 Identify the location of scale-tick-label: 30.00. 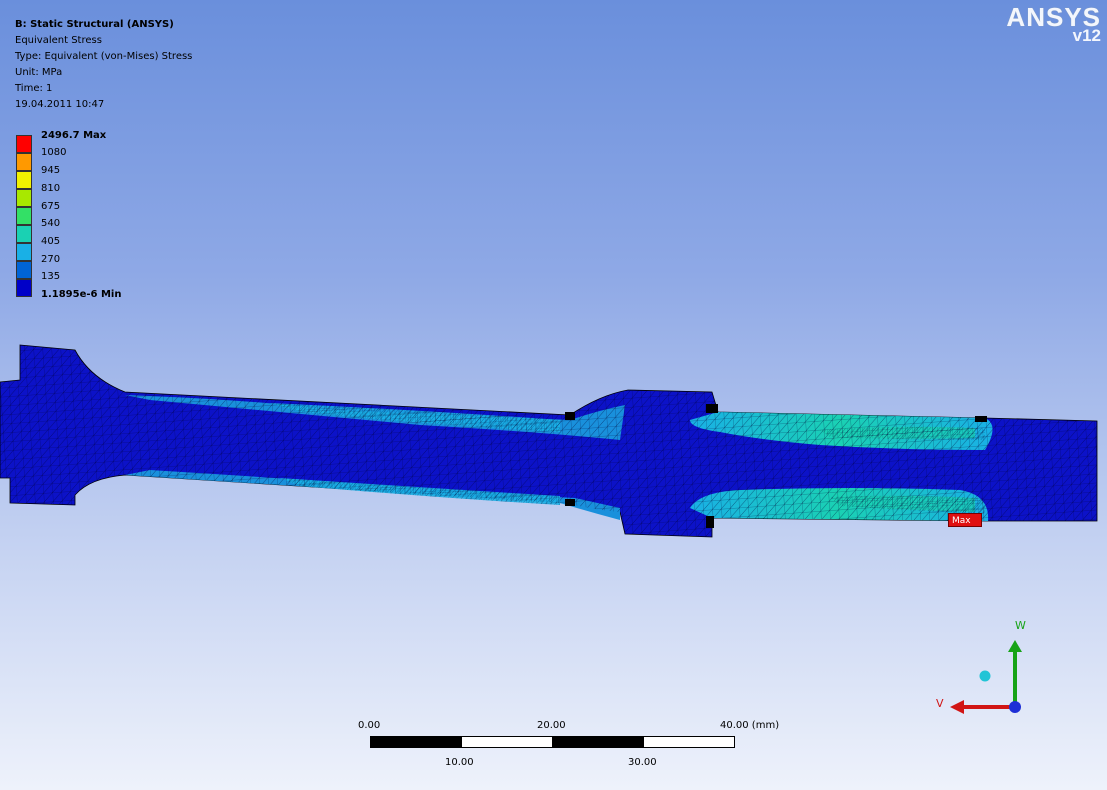
(642, 762).